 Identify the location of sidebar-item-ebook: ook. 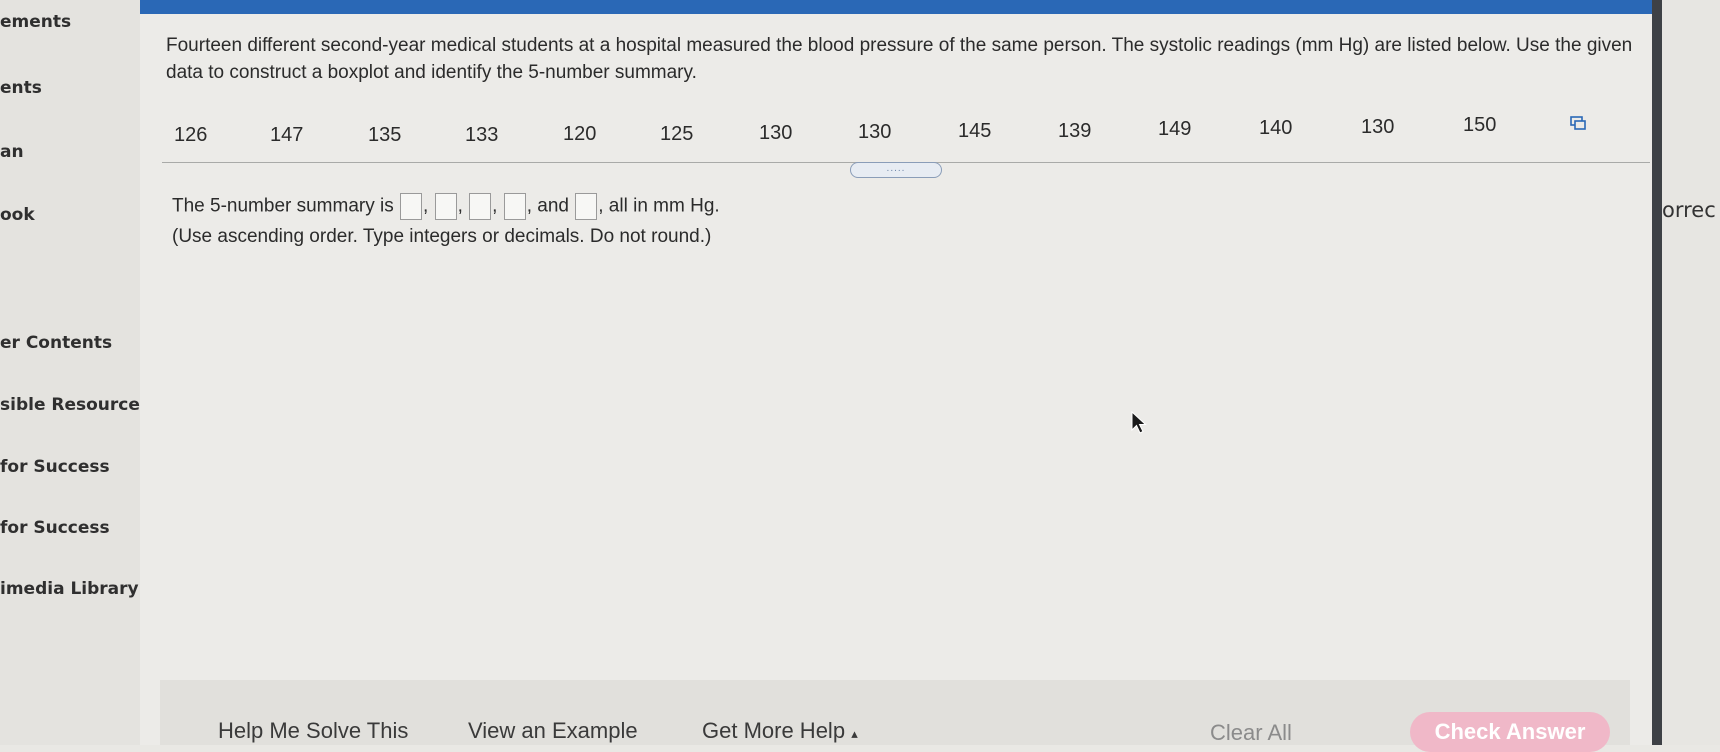
(17, 215).